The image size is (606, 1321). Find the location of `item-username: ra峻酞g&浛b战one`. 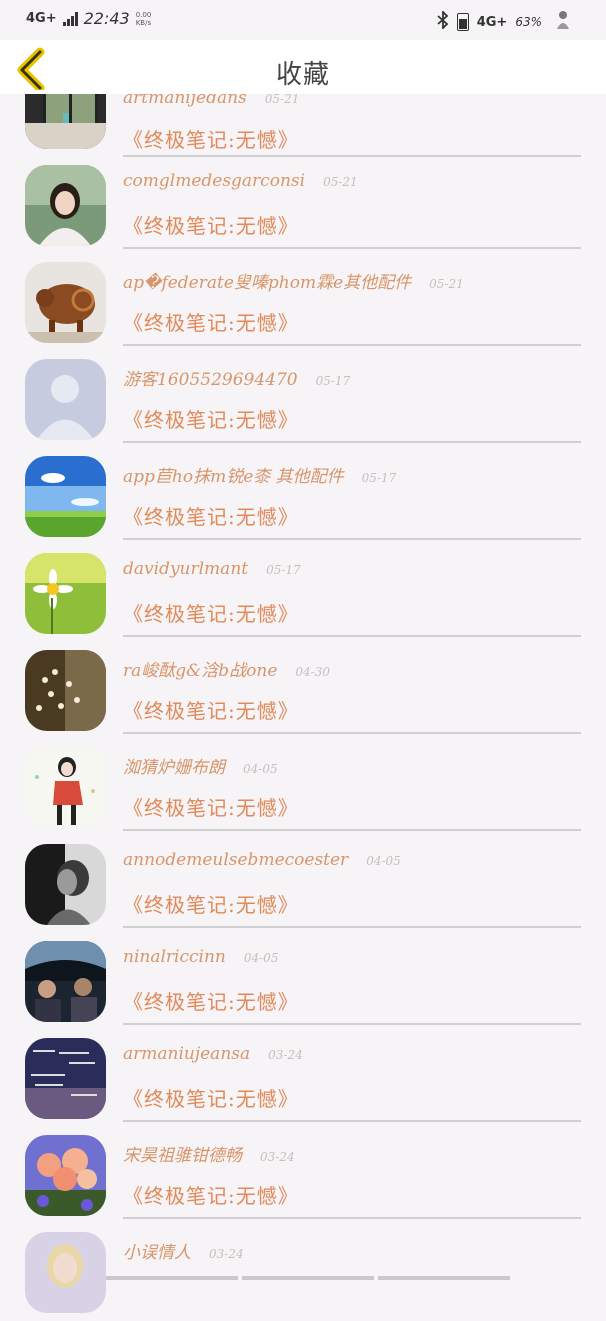

item-username: ra峻酞g&浛b战one is located at coordinates (200, 671).